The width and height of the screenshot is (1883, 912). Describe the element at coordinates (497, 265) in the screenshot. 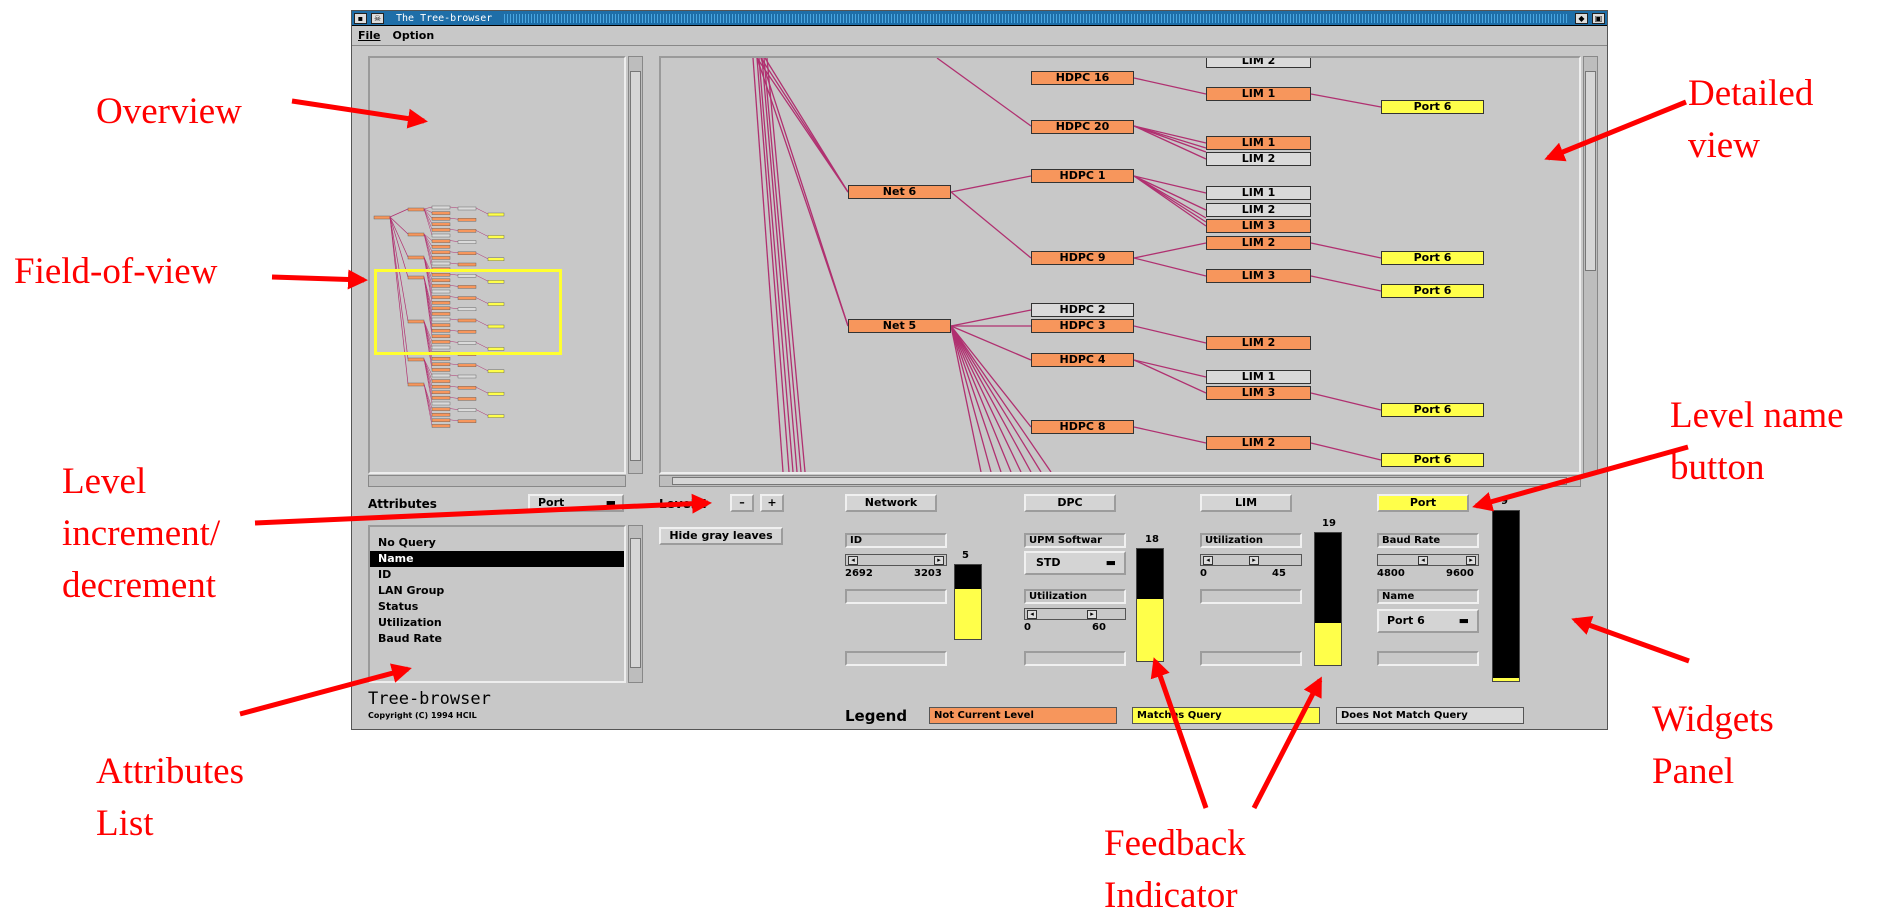

I see `overview-pane` at that location.